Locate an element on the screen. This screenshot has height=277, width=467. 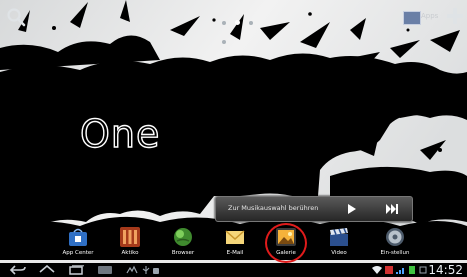
browser-globe-icon is located at coordinates (183, 237).